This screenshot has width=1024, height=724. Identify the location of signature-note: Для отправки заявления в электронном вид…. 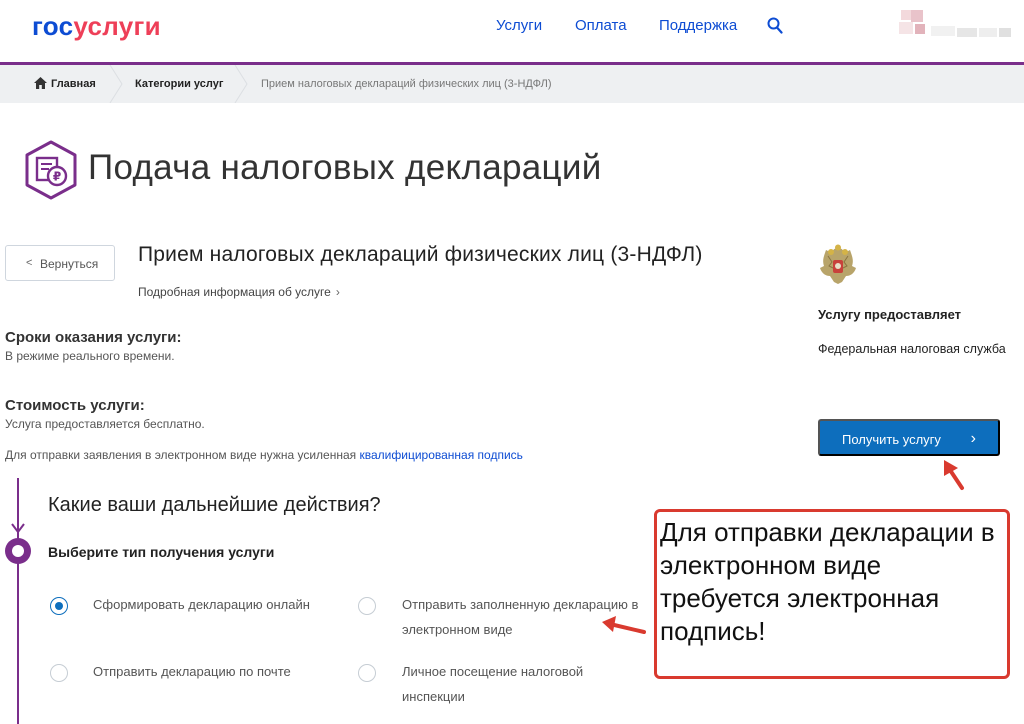
(264, 455).